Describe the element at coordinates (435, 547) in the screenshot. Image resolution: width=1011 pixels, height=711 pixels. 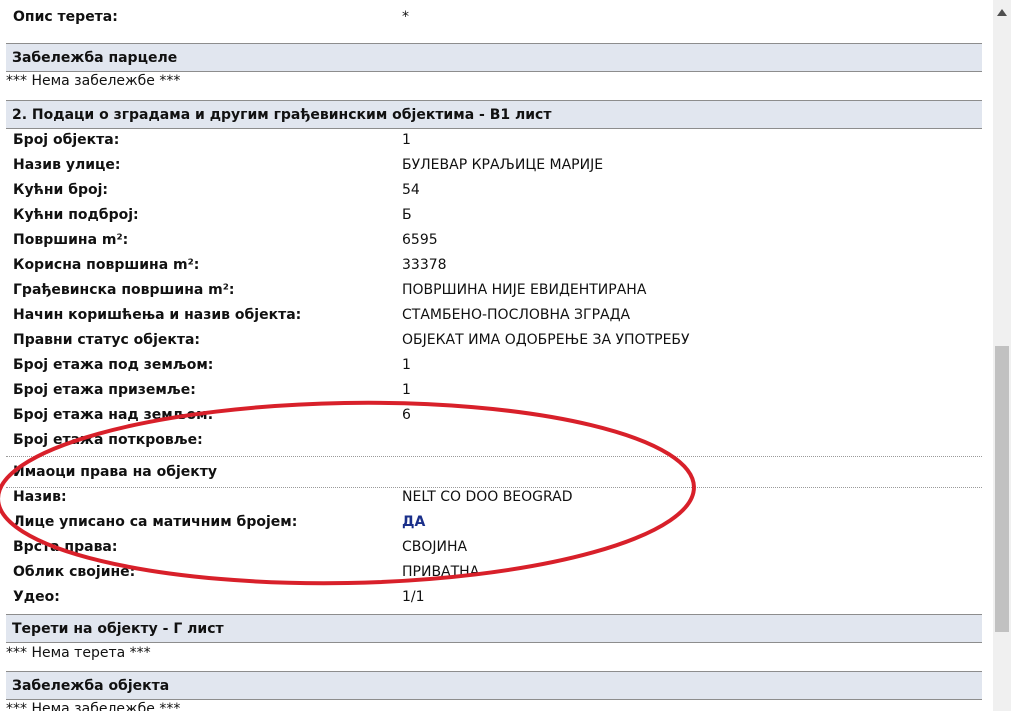
I see `field-value: СВОЈИНА` at that location.